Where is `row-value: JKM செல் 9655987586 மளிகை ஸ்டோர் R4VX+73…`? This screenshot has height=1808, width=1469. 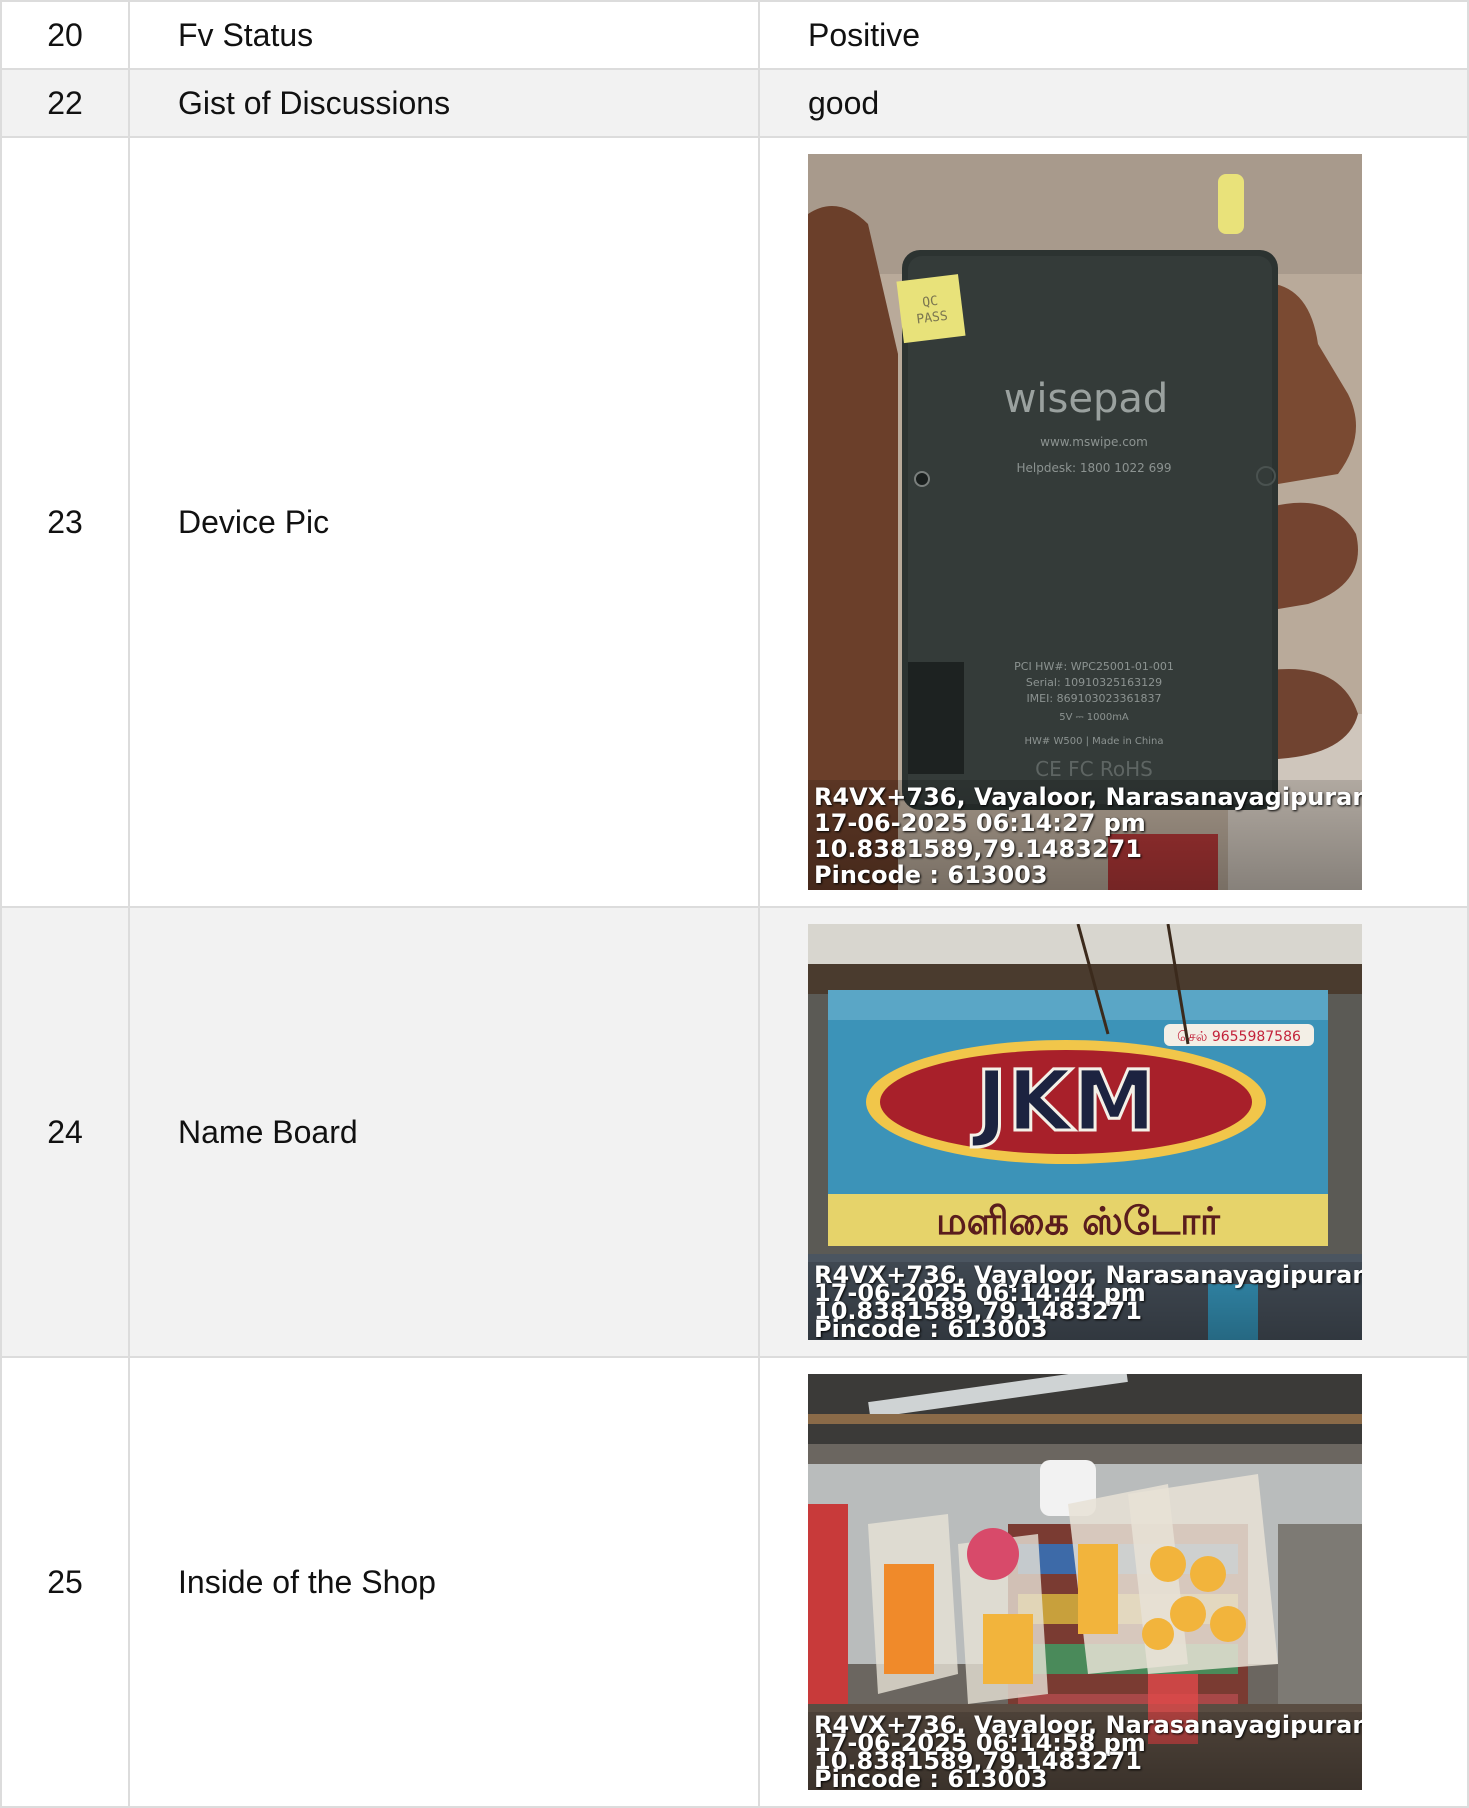
row-value: JKM செல் 9655987586 மளிகை ஸ்டோர் R4VX+73… is located at coordinates (1113, 1132).